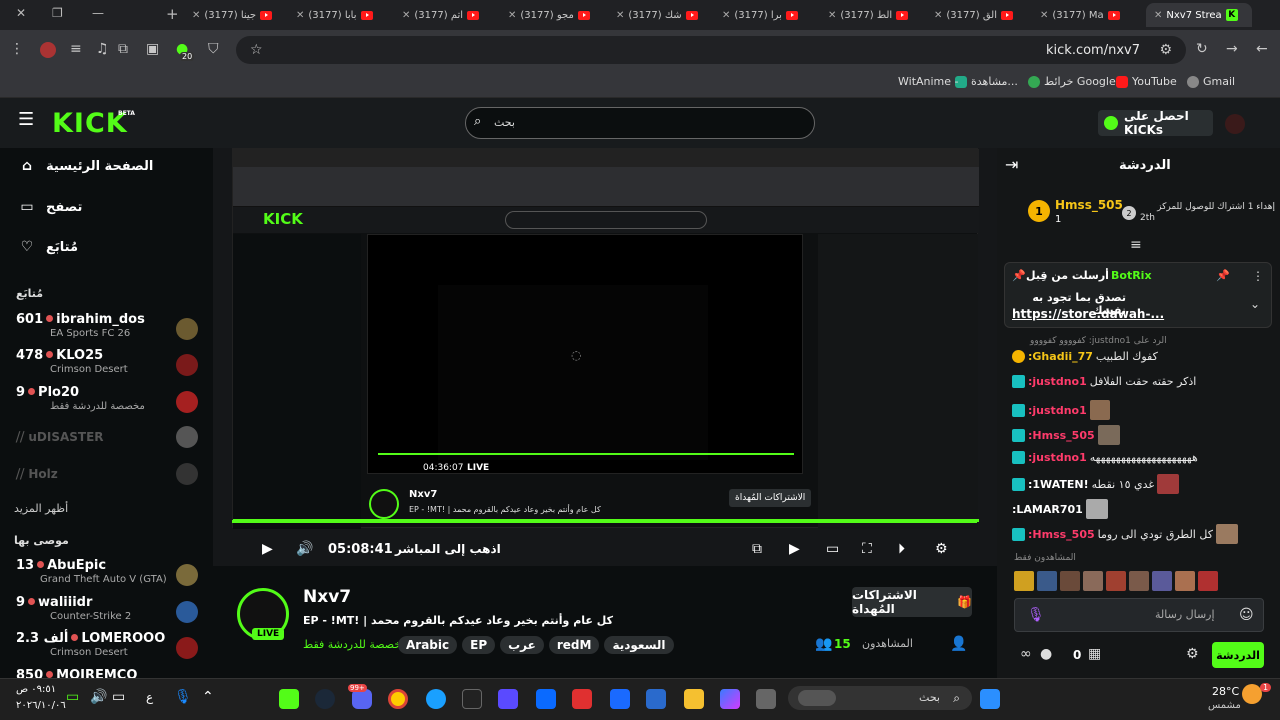 The width and height of the screenshot is (1280, 720). What do you see at coordinates (772, 15) in the screenshot?
I see `tab-5: ✕ (3177) برا` at bounding box center [772, 15].